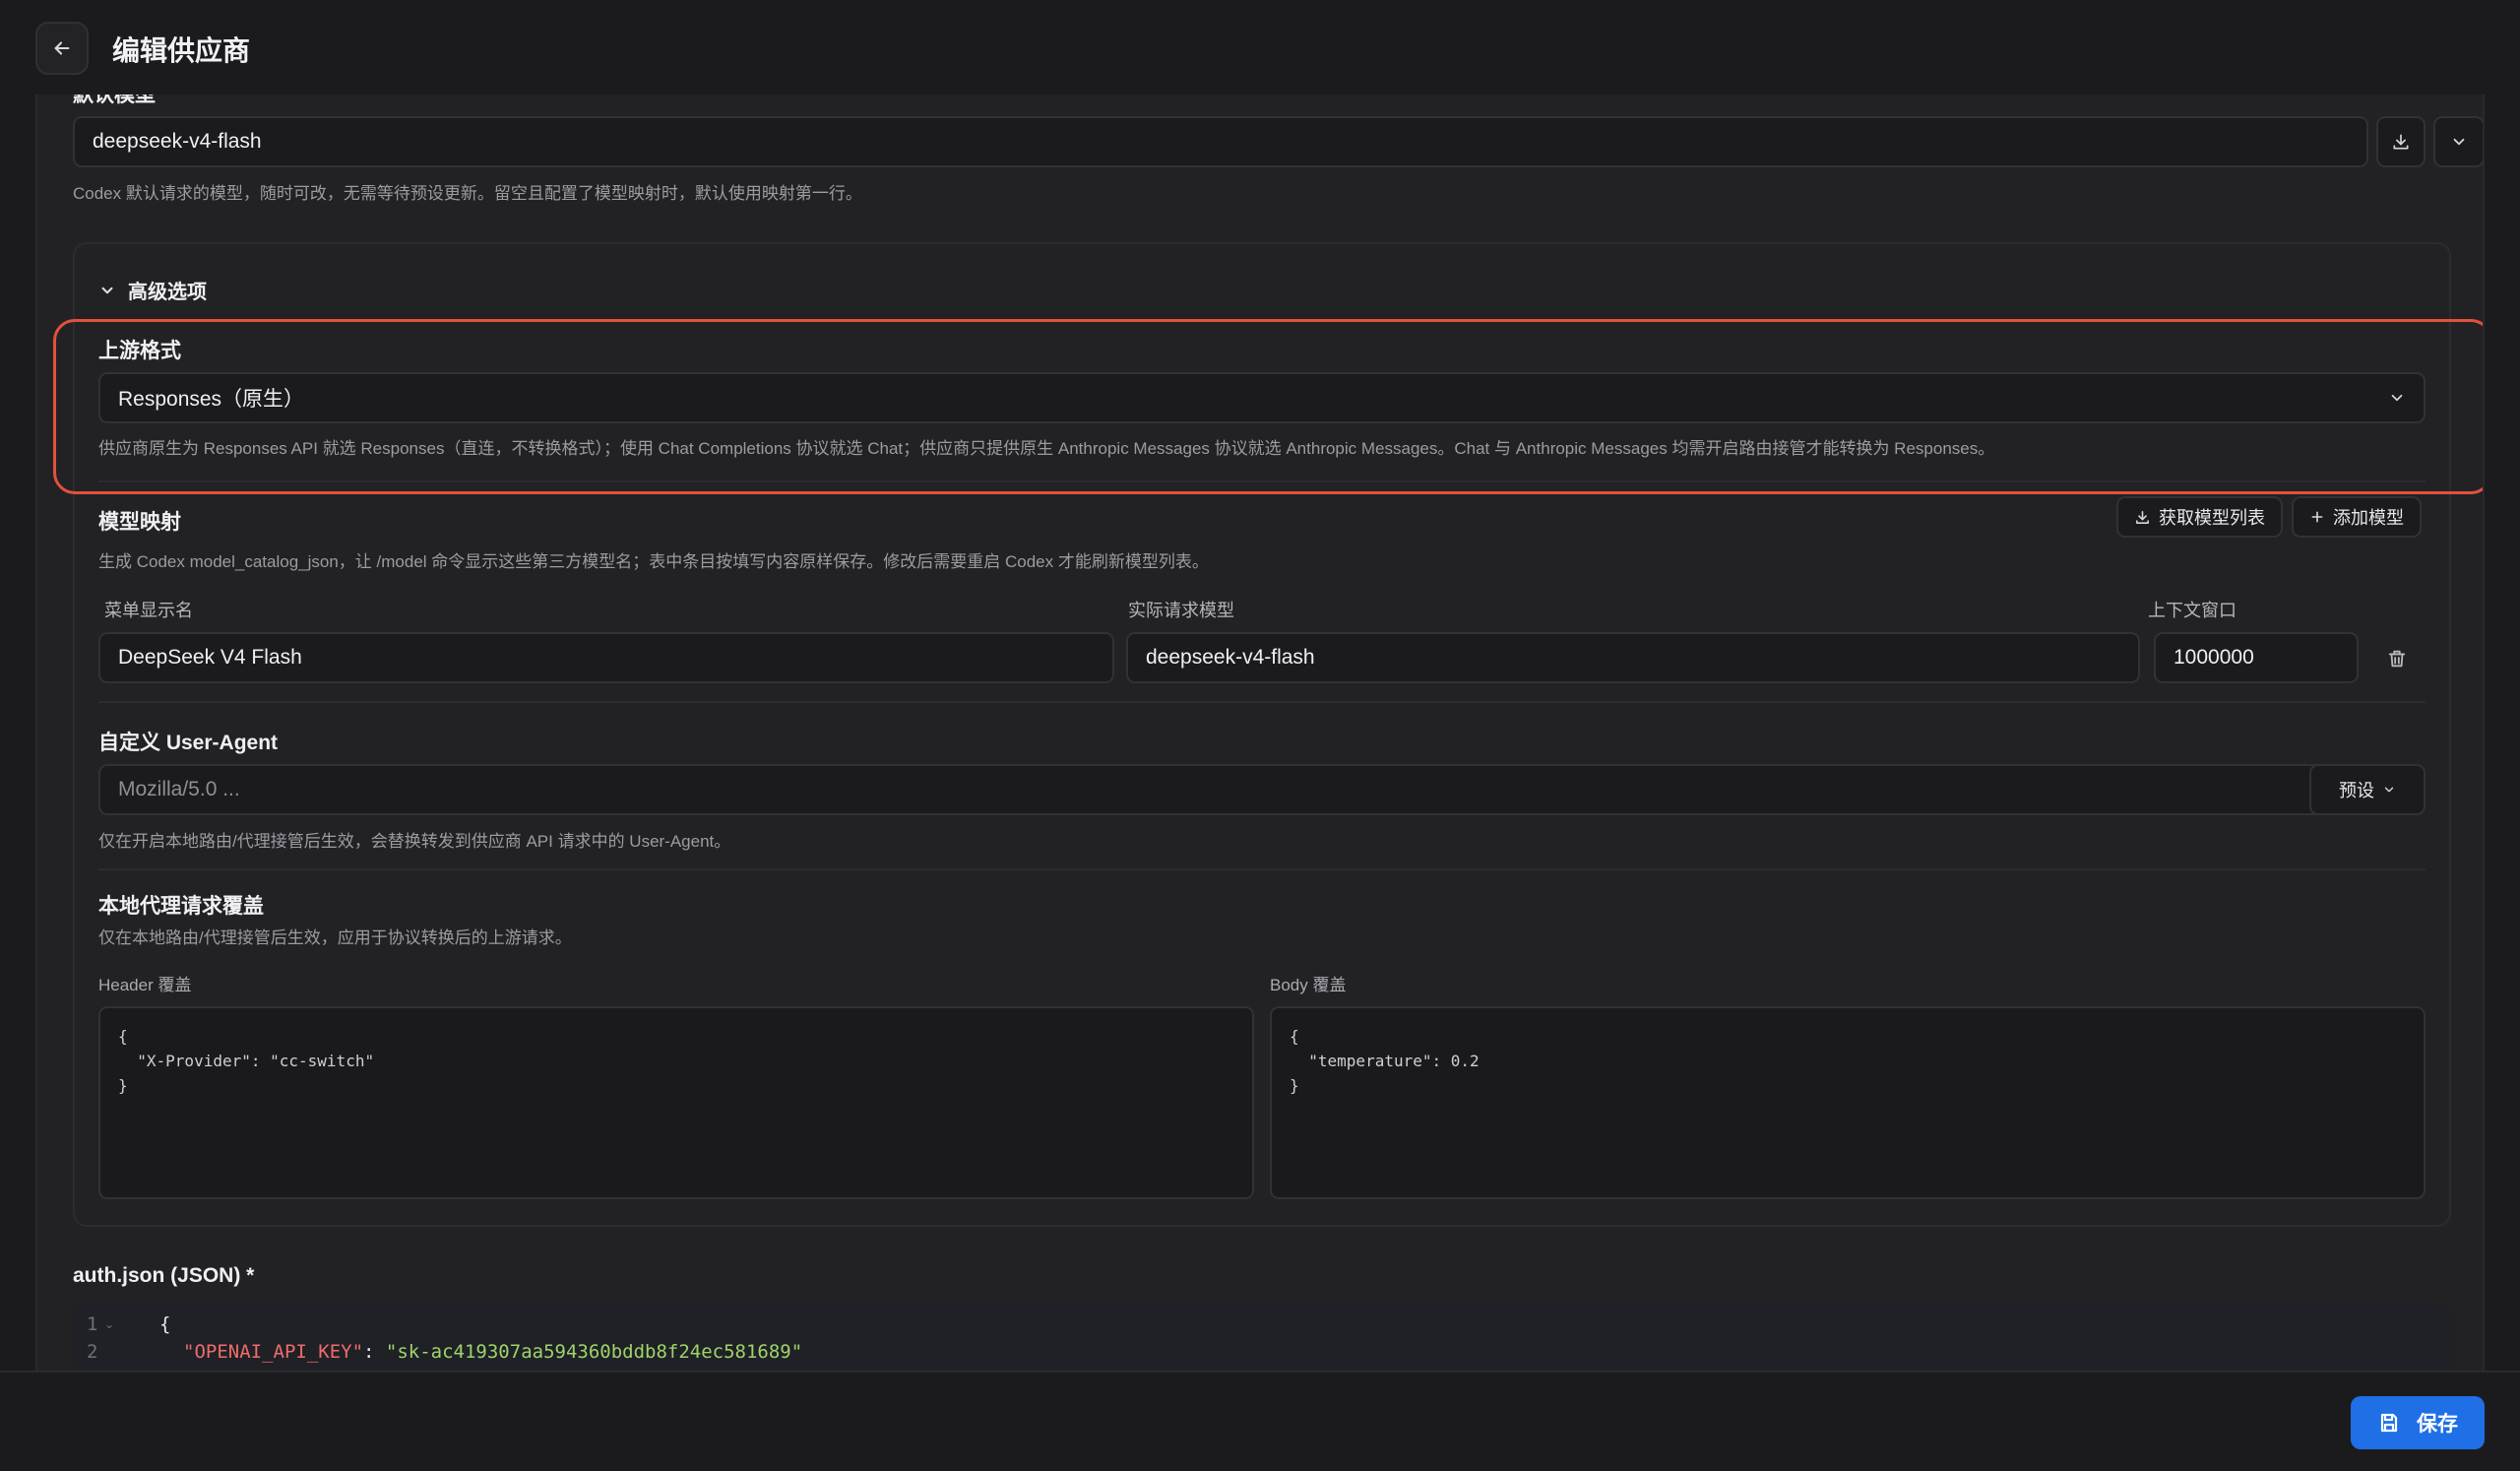 This screenshot has width=2520, height=1471. What do you see at coordinates (1220, 141) in the screenshot?
I see `default-model-input: deepseek-v4-flash` at bounding box center [1220, 141].